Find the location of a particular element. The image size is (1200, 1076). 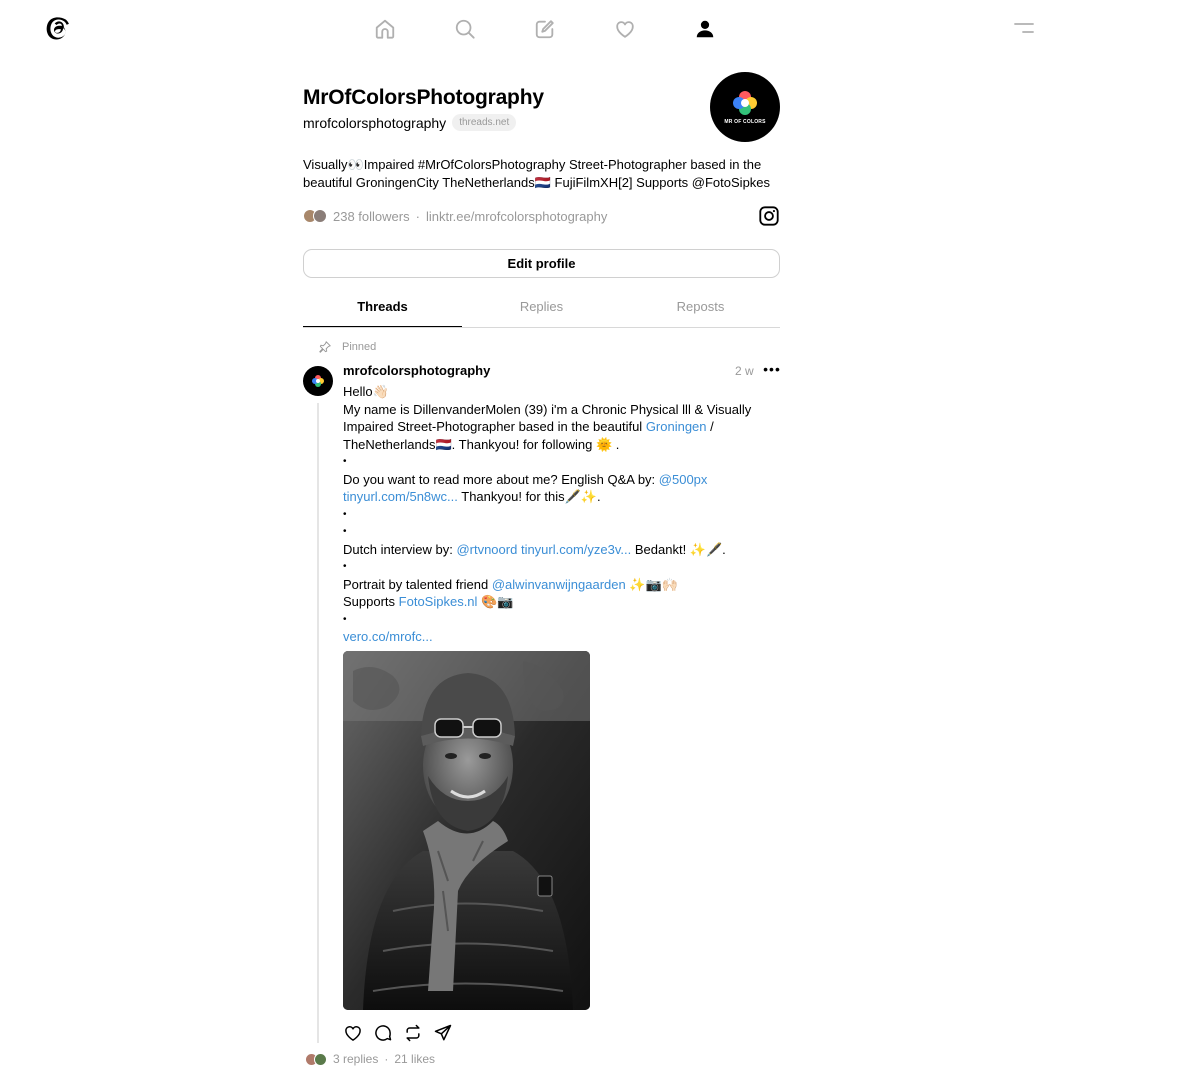

reply-avatar is located at coordinates (320, 1059).